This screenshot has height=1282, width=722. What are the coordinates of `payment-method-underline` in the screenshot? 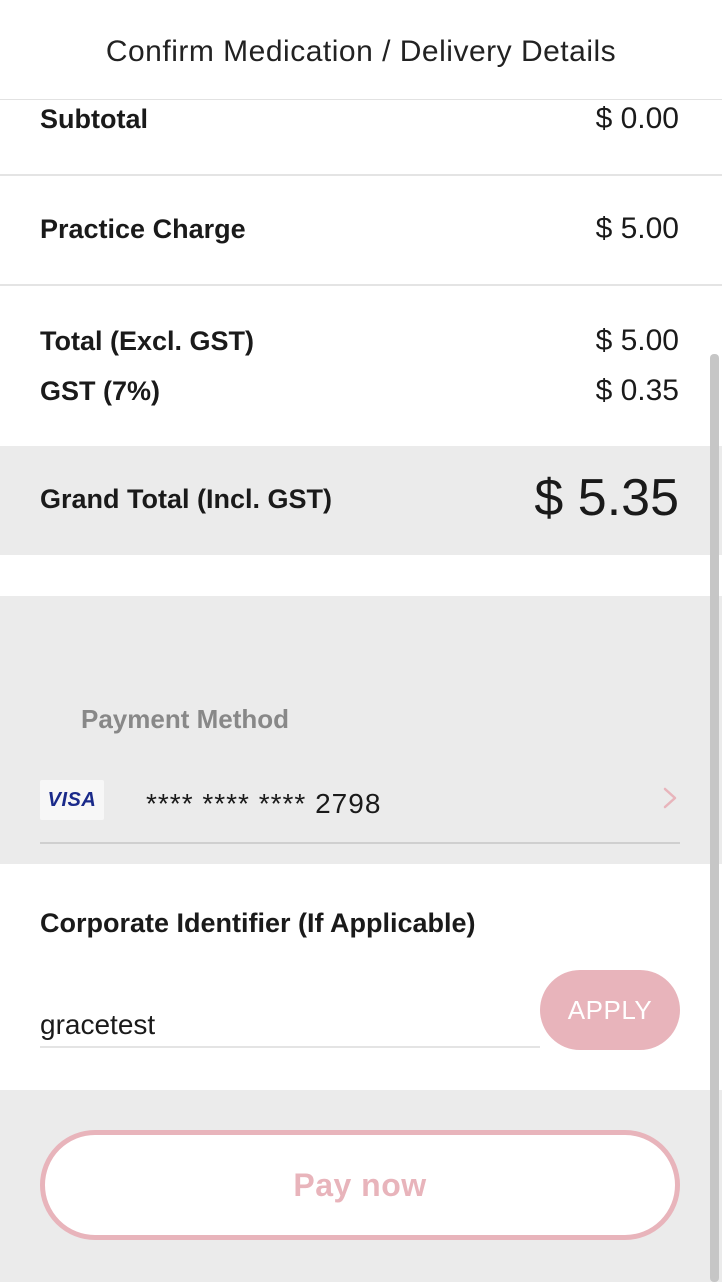 It's located at (360, 843).